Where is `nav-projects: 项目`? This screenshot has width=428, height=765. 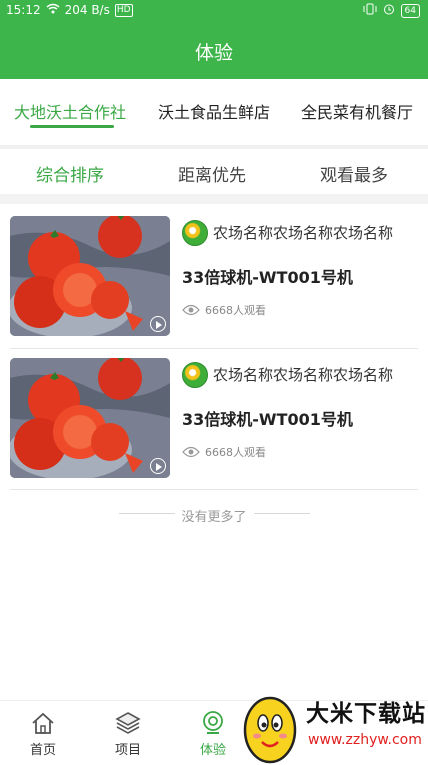 nav-projects: 项目 is located at coordinates (128, 733).